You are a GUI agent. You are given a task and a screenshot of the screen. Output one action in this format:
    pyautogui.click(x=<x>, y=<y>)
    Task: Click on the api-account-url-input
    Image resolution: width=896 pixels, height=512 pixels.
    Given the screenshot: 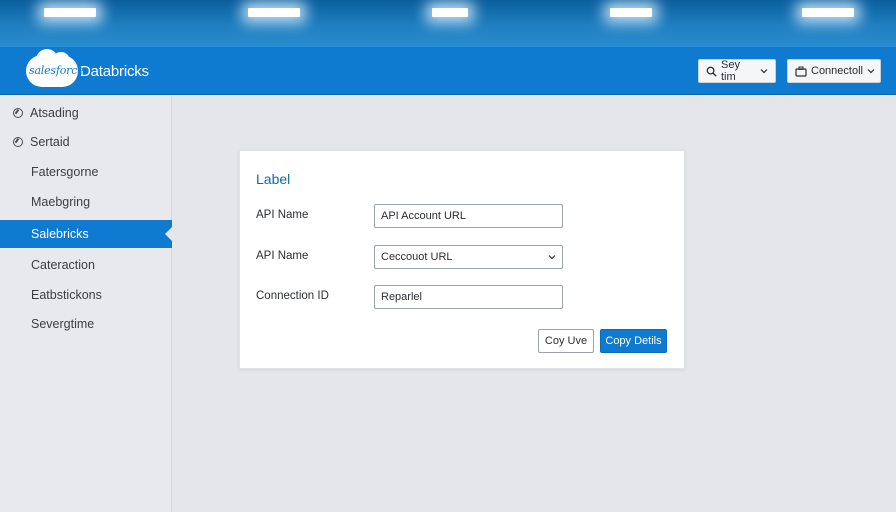 What is the action you would take?
    pyautogui.click(x=468, y=216)
    